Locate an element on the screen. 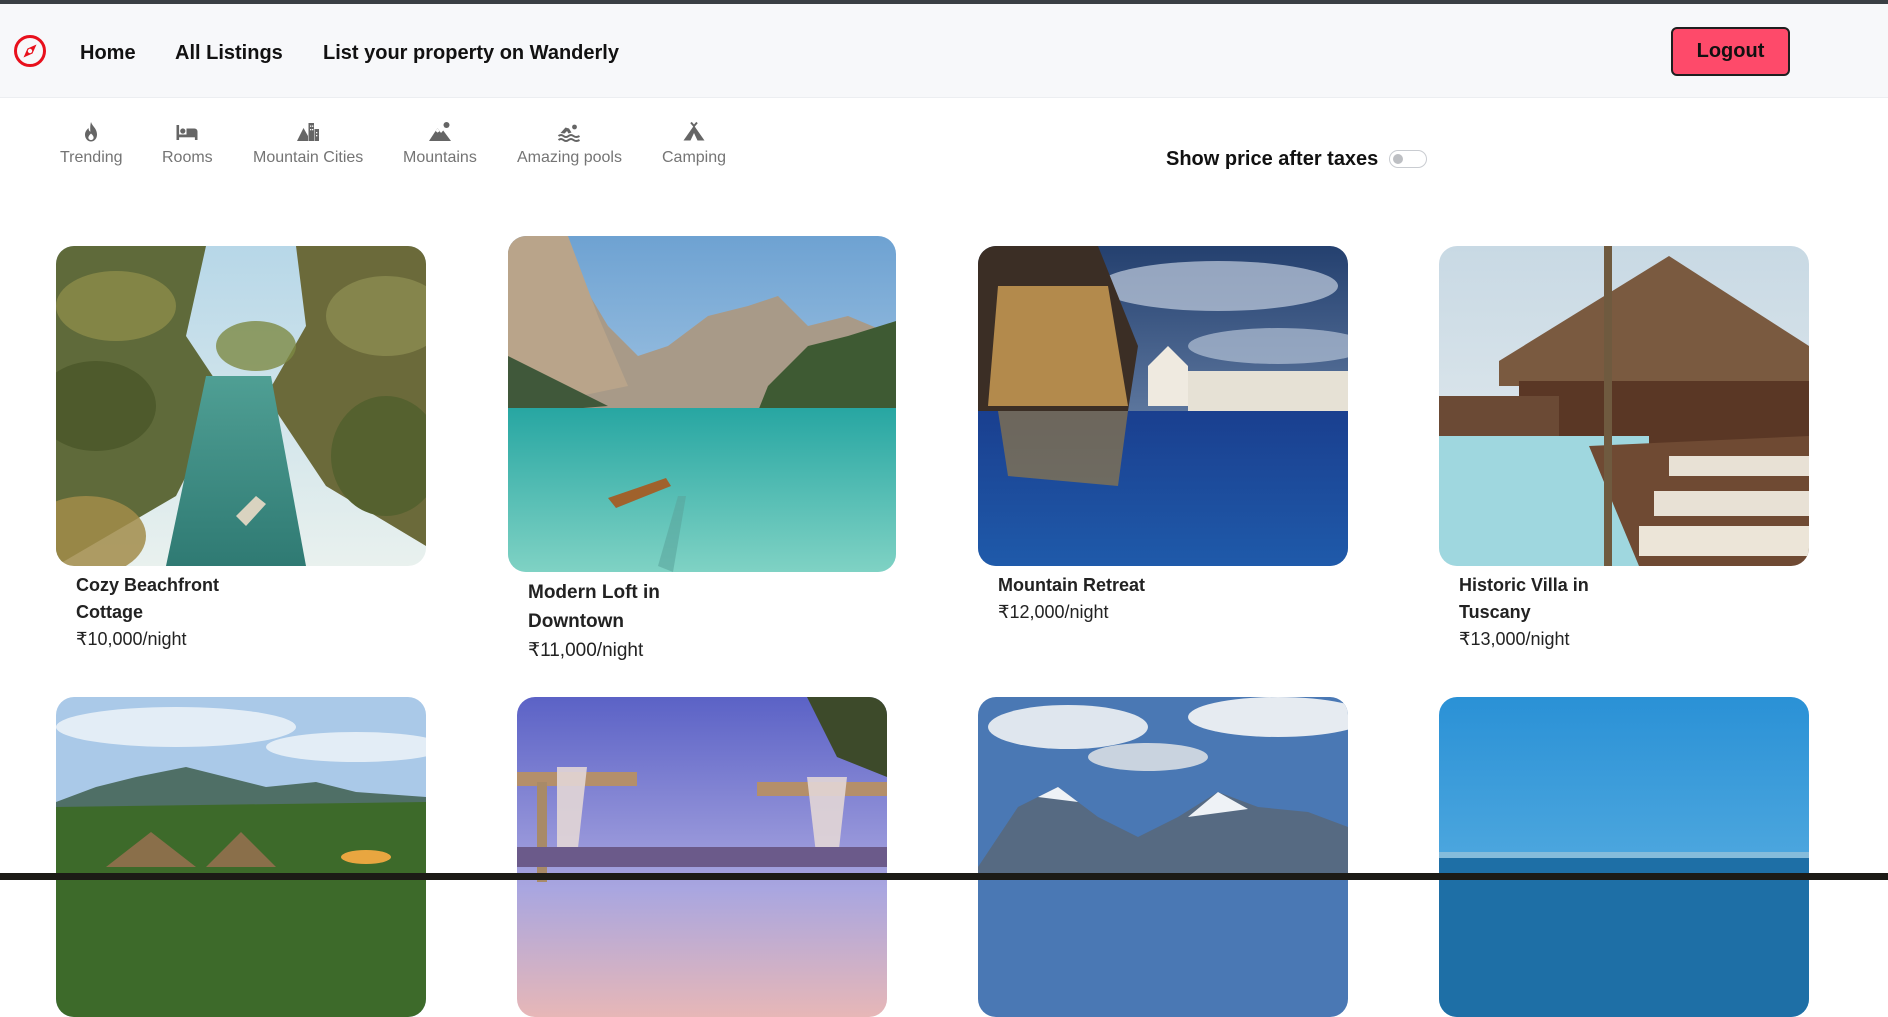 The width and height of the screenshot is (1888, 1017). listing-price: ₹11,000/night is located at coordinates (586, 650).